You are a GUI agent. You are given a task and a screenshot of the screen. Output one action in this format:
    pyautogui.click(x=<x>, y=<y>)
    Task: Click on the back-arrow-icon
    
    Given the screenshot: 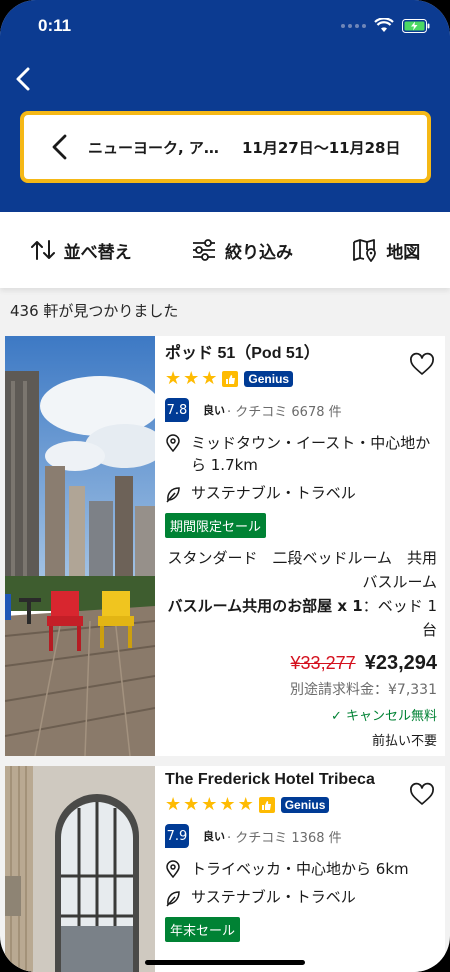 What is the action you would take?
    pyautogui.click(x=25, y=79)
    